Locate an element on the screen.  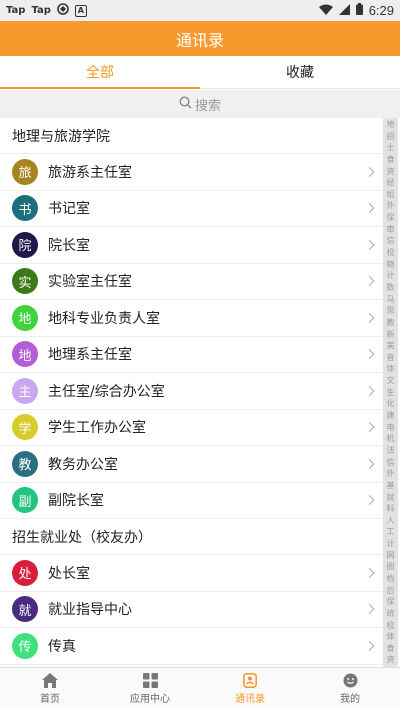
contact-avatar: 学 is located at coordinates (25, 427).